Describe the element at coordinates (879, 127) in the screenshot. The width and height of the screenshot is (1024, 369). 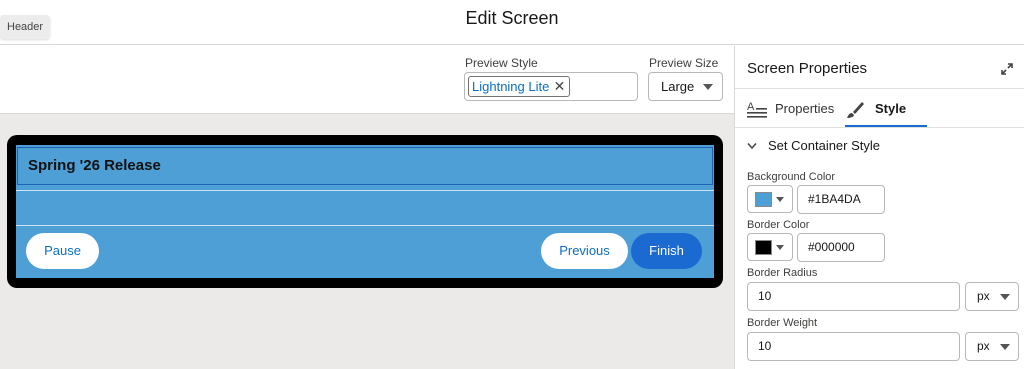
I see `tabs-divider` at that location.